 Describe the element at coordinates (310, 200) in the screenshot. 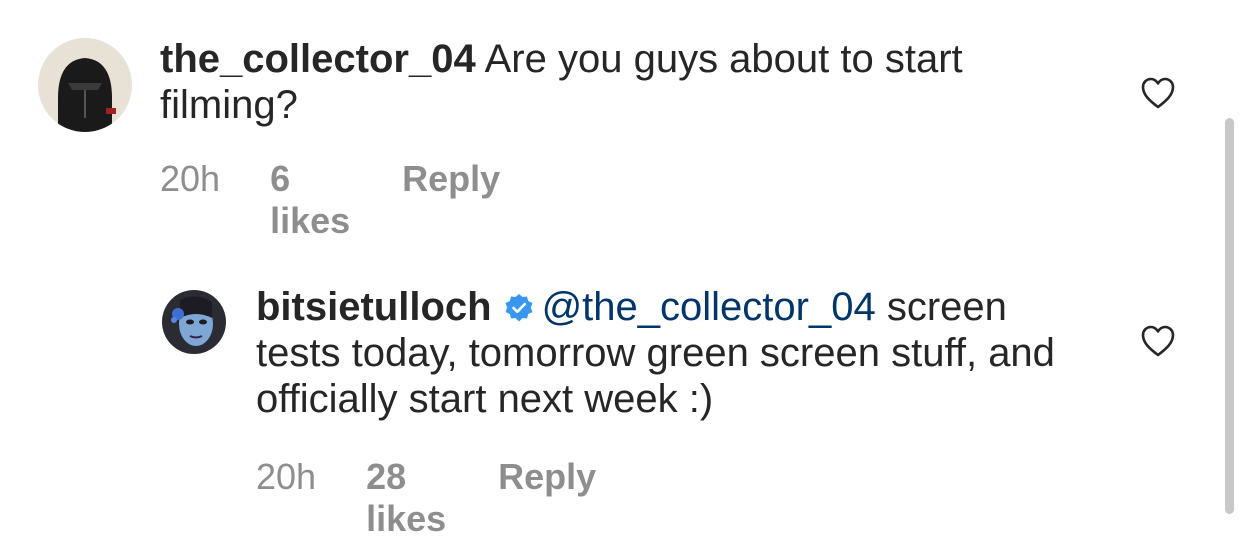

I see `likes-count: 6 likes` at that location.